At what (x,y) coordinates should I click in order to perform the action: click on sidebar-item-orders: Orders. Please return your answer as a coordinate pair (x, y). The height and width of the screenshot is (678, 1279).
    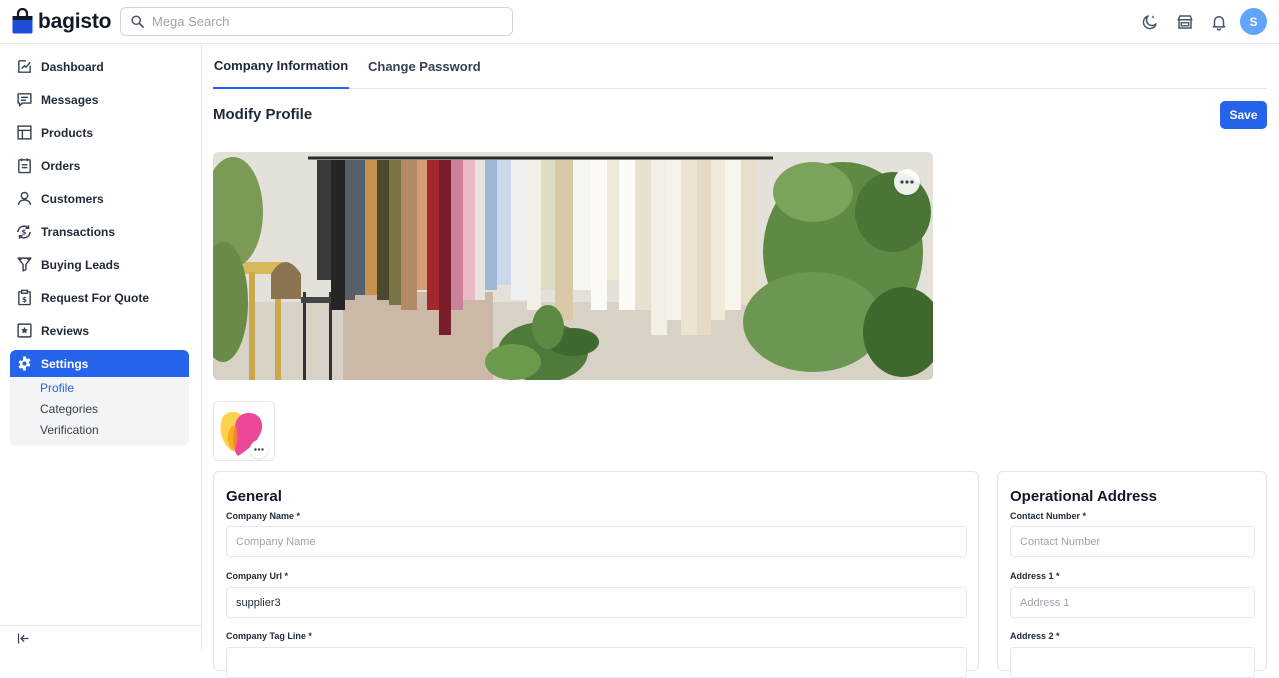
    Looking at the image, I should click on (99, 165).